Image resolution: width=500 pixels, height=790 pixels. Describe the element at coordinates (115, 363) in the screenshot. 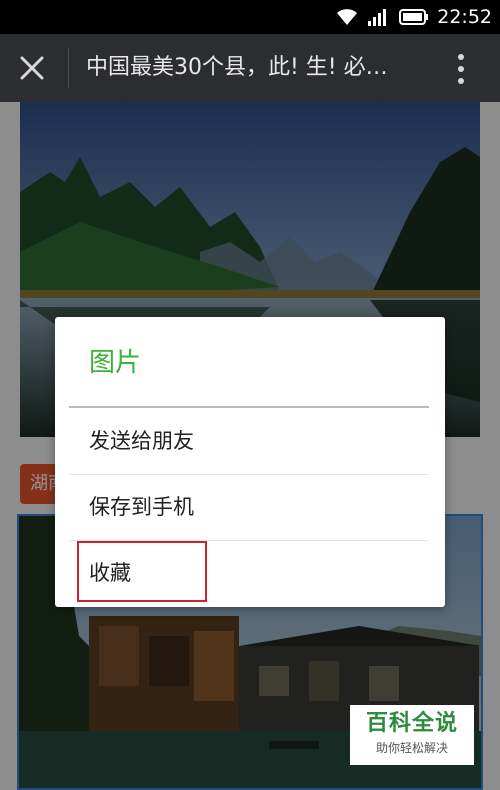

I see `dialog-title: 图片` at that location.